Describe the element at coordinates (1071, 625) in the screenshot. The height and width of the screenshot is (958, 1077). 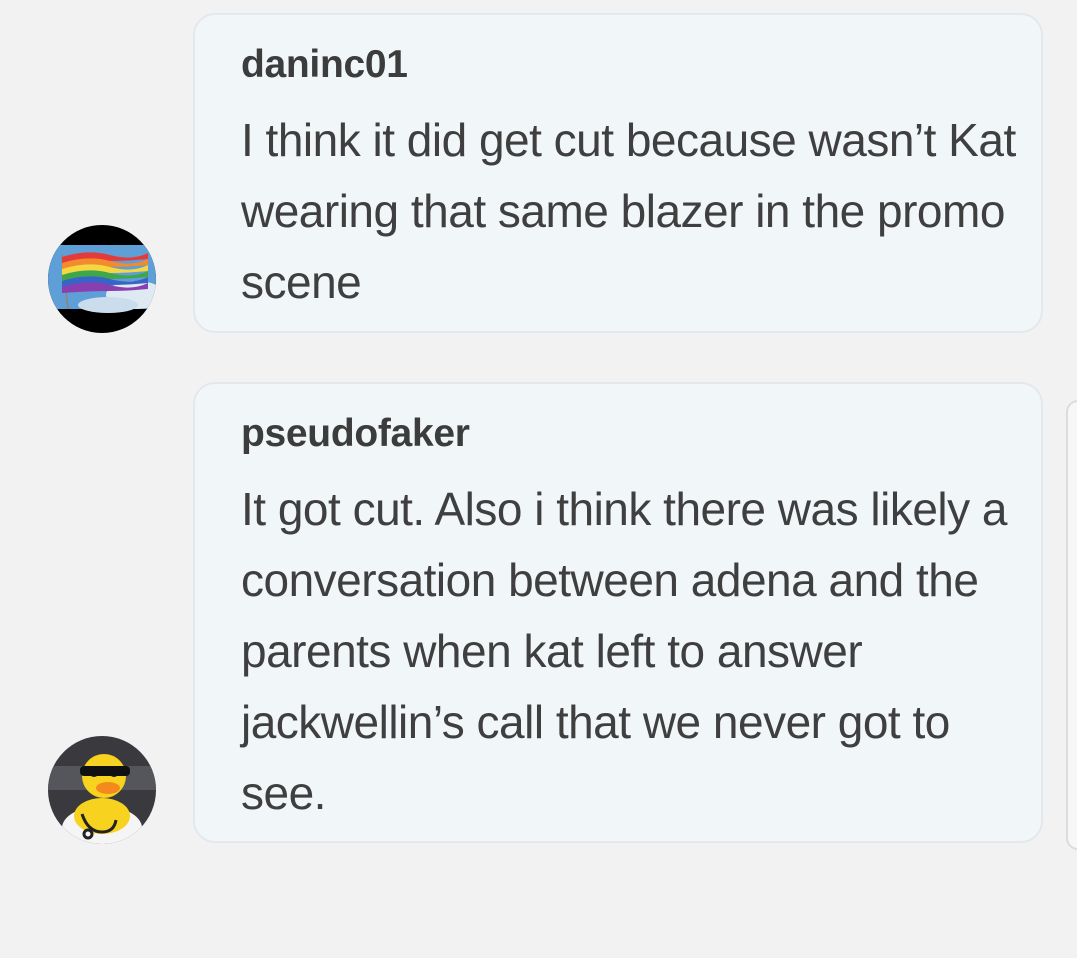
I see `adjacent-panel-edge` at that location.